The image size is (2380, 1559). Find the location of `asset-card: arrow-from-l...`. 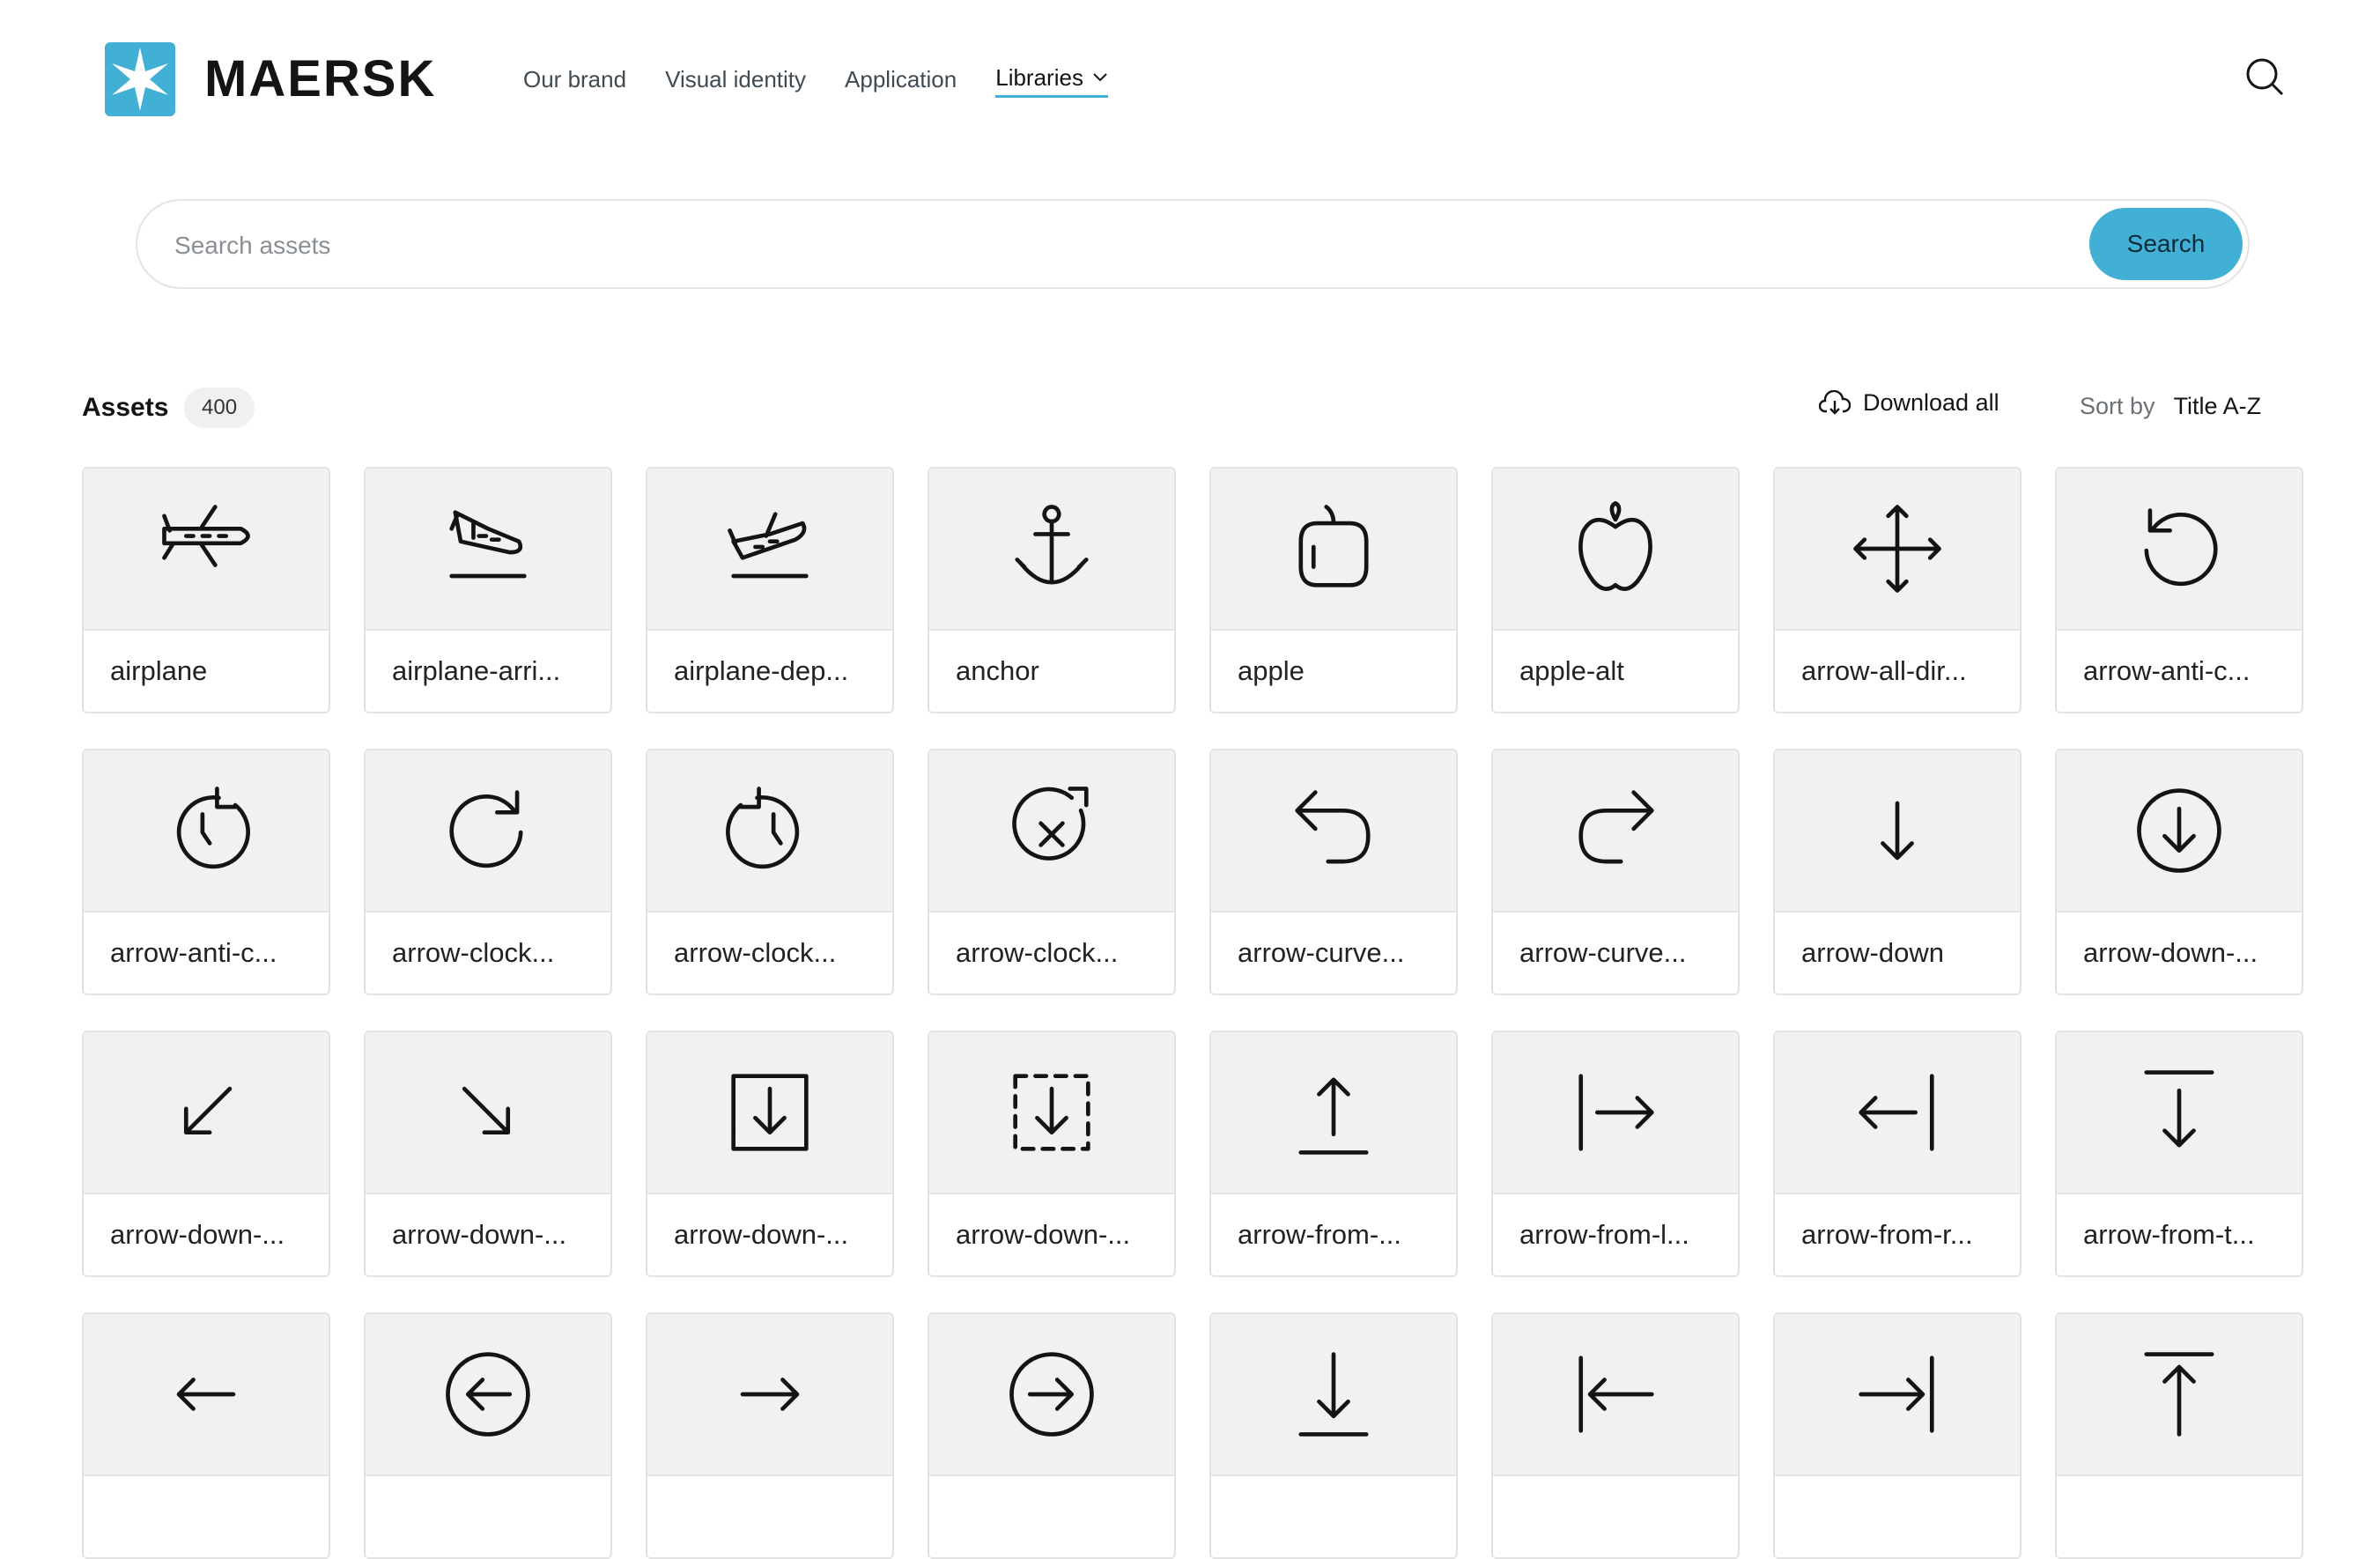

asset-card: arrow-from-l... is located at coordinates (1615, 1154).